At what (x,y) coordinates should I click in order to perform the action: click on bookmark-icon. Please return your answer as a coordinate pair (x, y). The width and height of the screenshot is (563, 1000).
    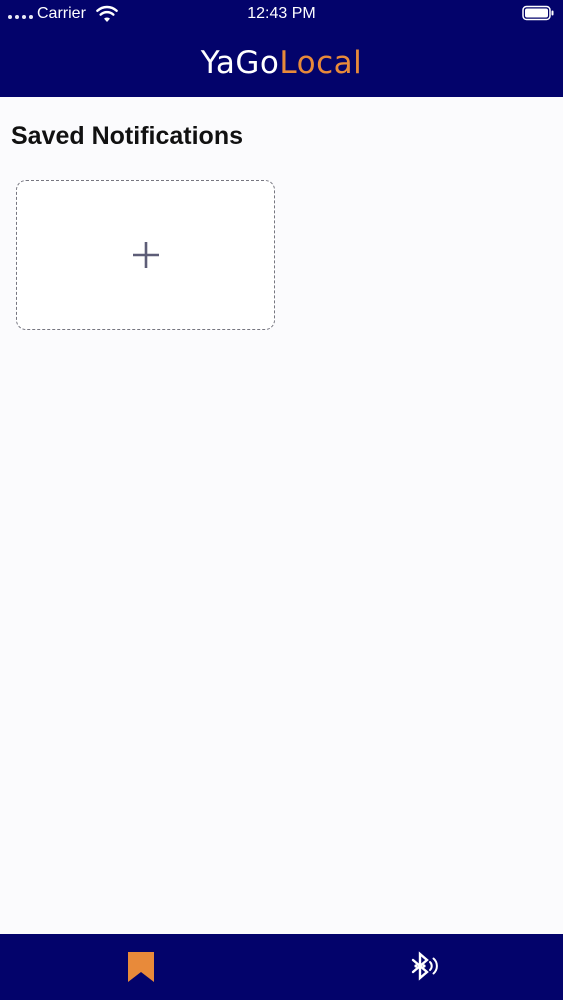
    Looking at the image, I should click on (140, 967).